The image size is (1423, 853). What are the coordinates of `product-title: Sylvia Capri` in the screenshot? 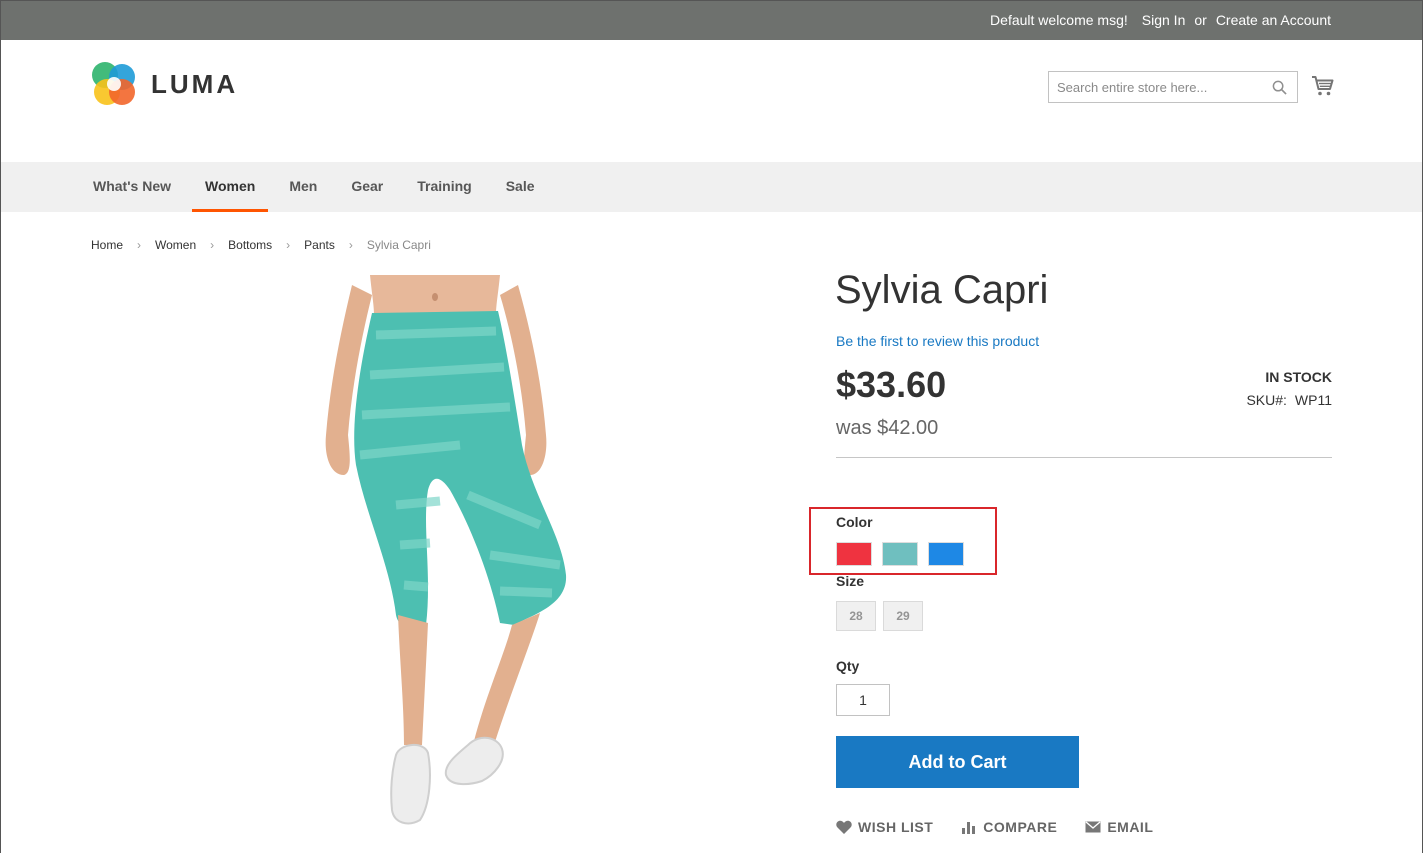 It's located at (942, 290).